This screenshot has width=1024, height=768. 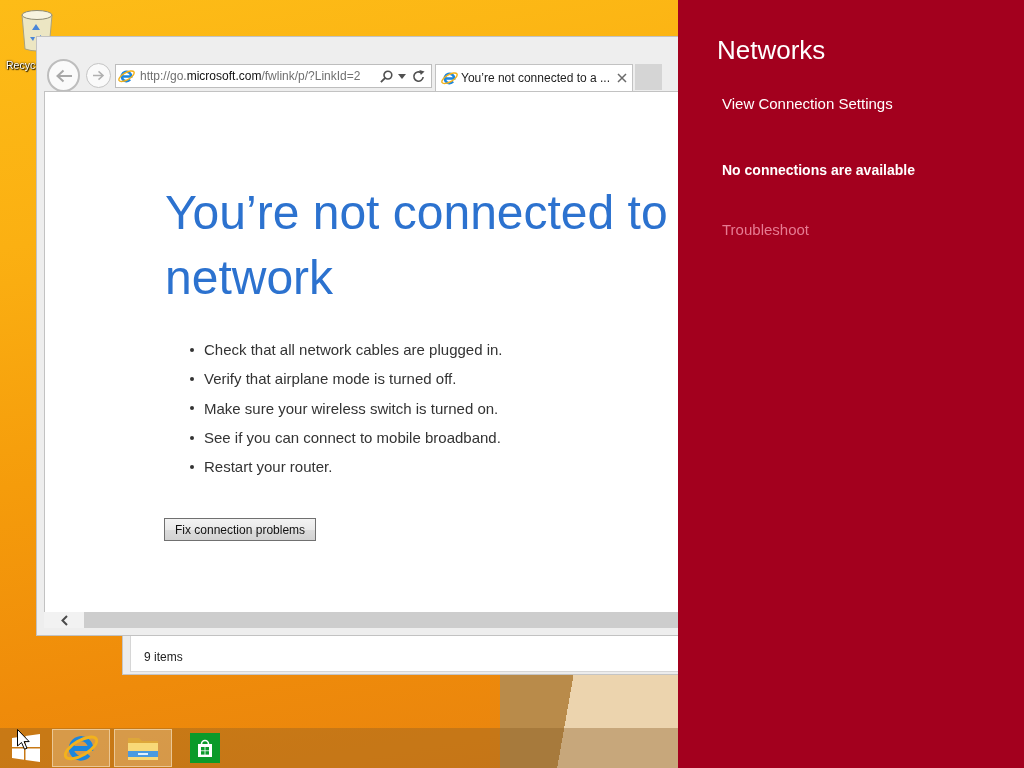 What do you see at coordinates (386, 76) in the screenshot?
I see `search-icon` at bounding box center [386, 76].